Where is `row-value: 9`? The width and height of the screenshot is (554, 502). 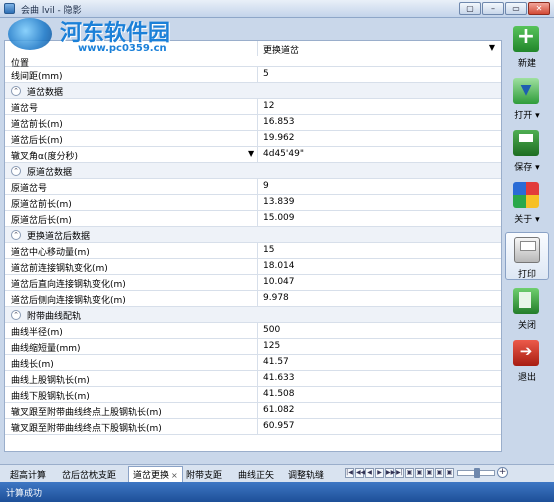 row-value: 9 is located at coordinates (379, 186).